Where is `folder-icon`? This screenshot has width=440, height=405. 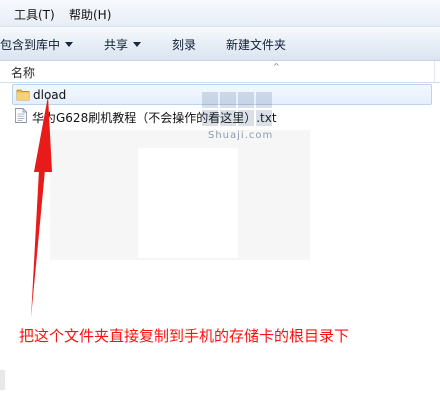
folder-icon is located at coordinates (23, 95).